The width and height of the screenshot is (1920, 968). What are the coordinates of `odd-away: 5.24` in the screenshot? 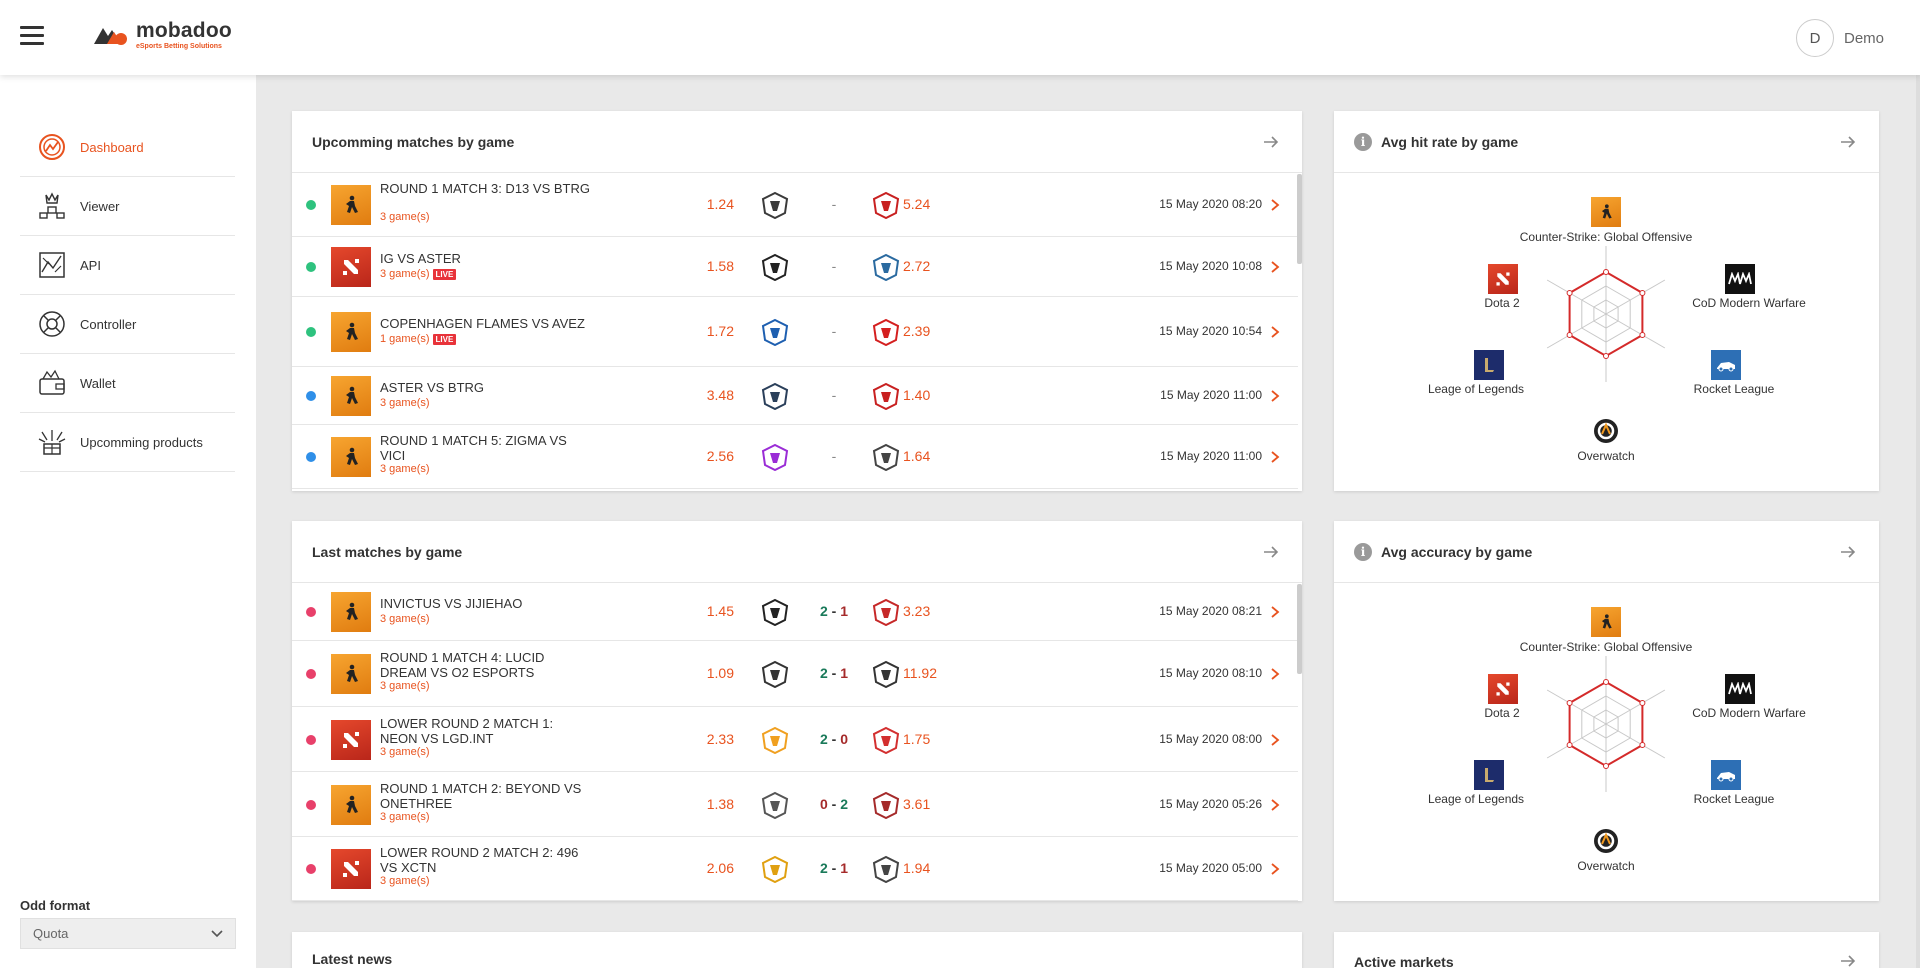 It's located at (933, 204).